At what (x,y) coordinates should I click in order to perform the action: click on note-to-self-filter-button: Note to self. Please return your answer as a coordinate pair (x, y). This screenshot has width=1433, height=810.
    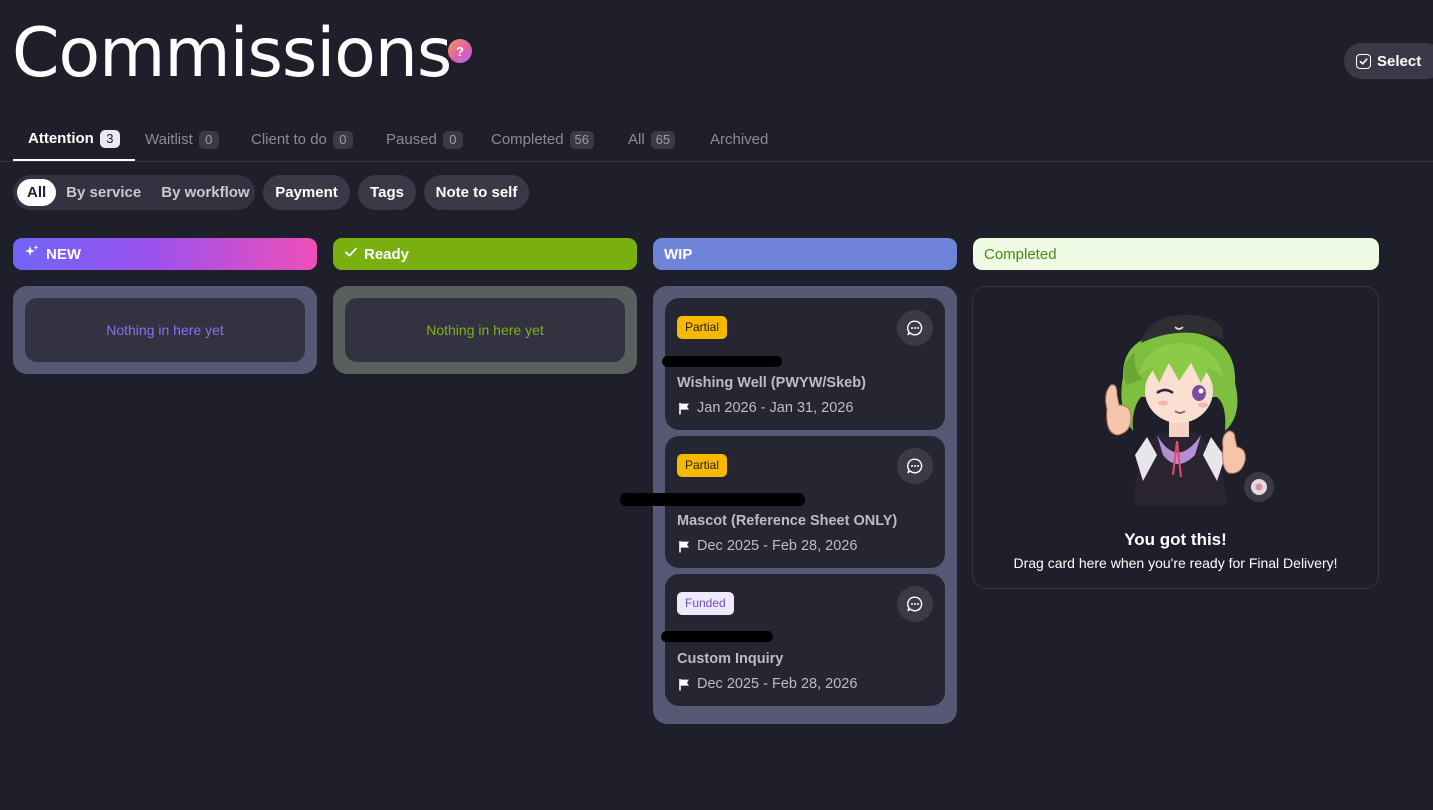
    Looking at the image, I should click on (476, 192).